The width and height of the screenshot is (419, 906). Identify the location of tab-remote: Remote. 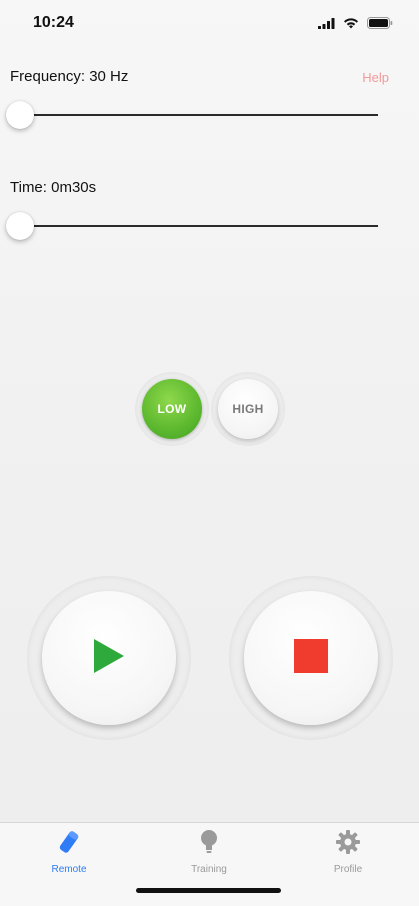
(69, 852).